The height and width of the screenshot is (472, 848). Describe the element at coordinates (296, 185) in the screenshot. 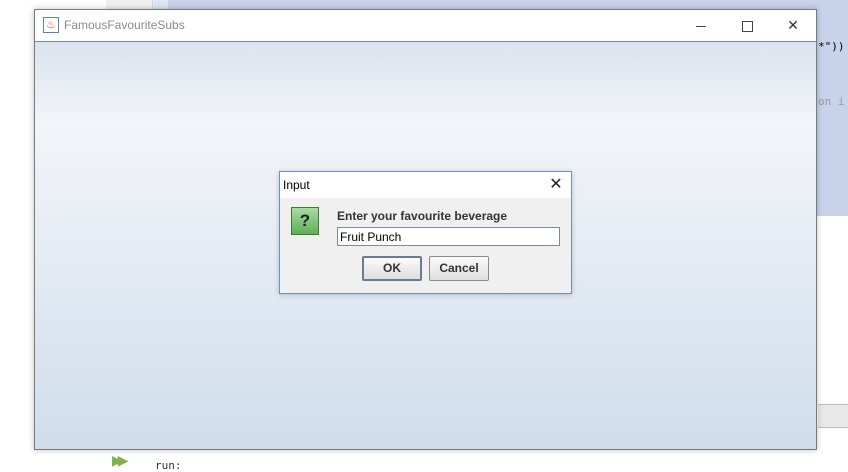

I see `dialog-title: Input` at that location.